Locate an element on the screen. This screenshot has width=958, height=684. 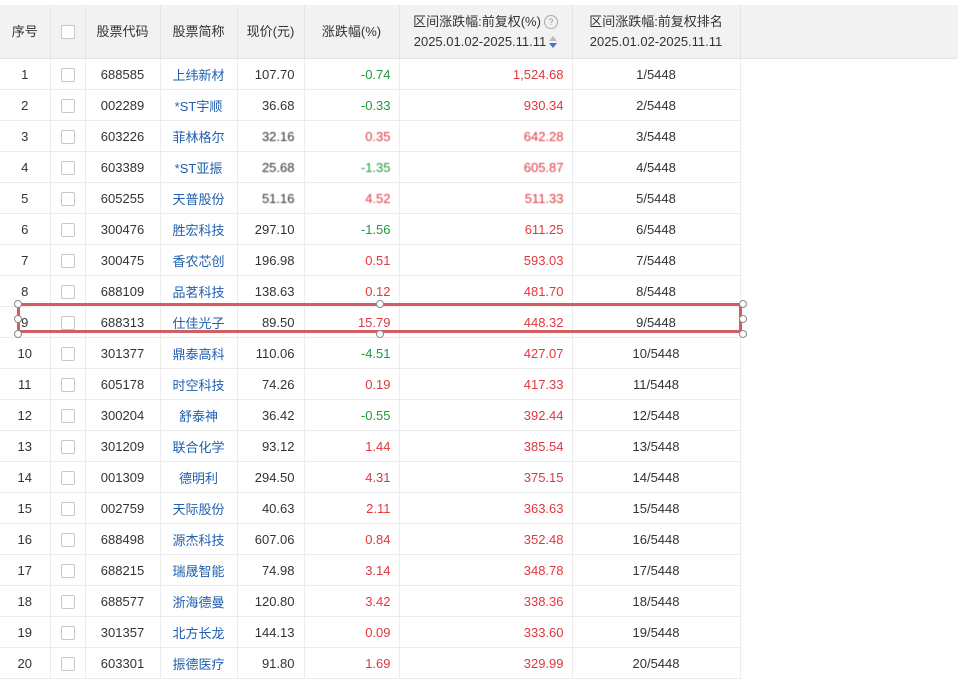
stock-name-link: 振德医疗 is located at coordinates (199, 663).